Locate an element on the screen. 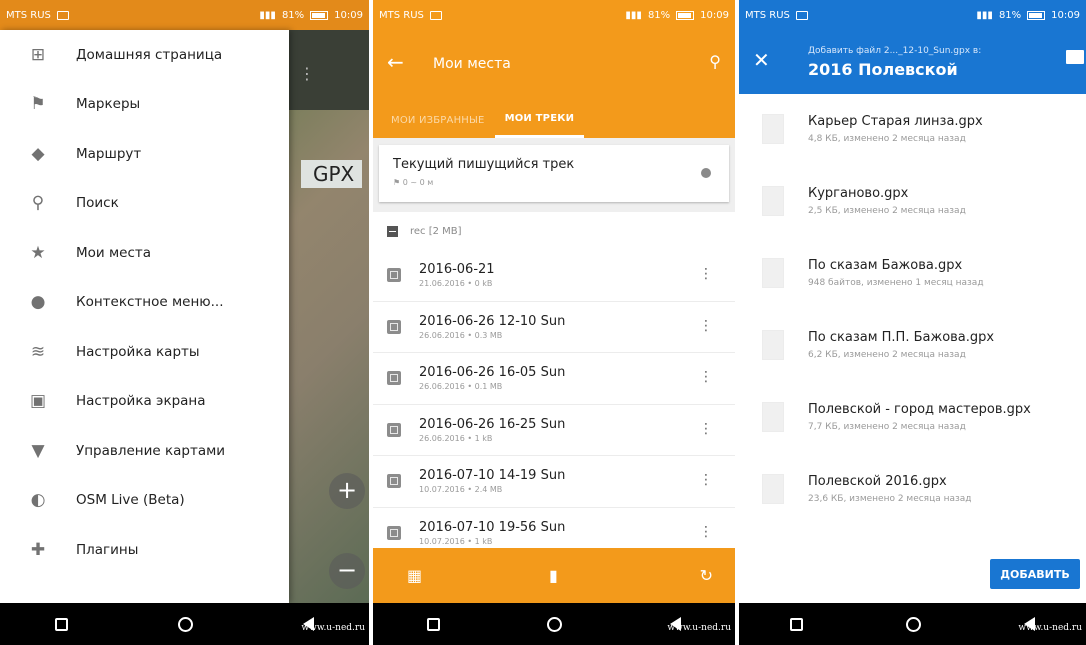  tab-favorites: МОИ ИЗБРАННЫЕ is located at coordinates (438, 120).